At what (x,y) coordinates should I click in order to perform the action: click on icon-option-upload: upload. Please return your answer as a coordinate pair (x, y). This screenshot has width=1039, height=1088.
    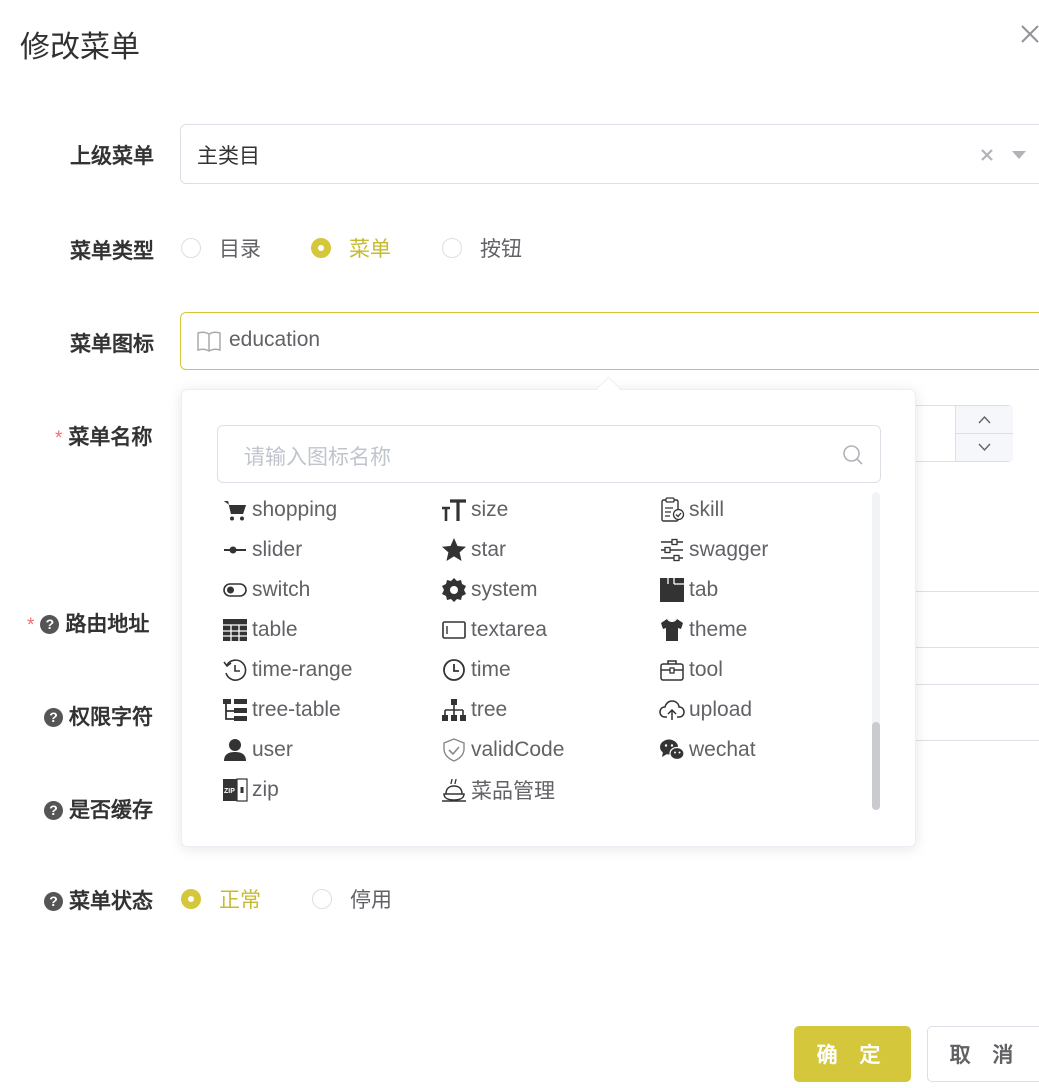
    Looking at the image, I should click on (705, 710).